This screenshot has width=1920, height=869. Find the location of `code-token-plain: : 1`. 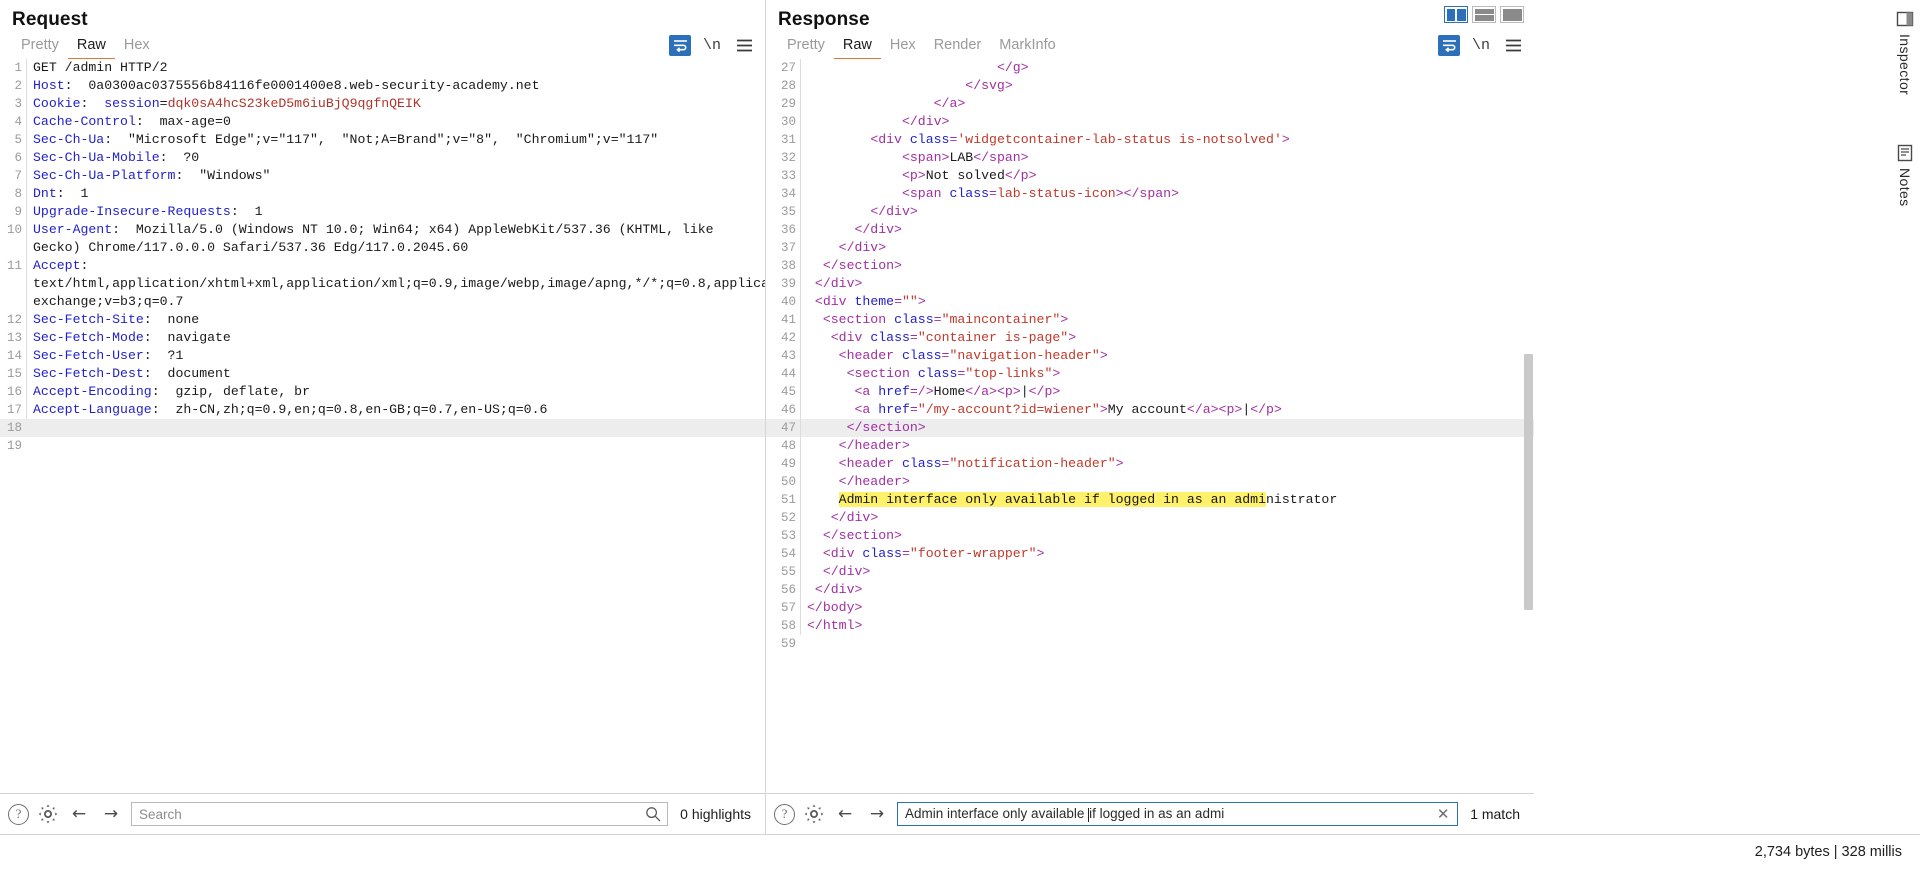

code-token-plain: : 1 is located at coordinates (246, 211).